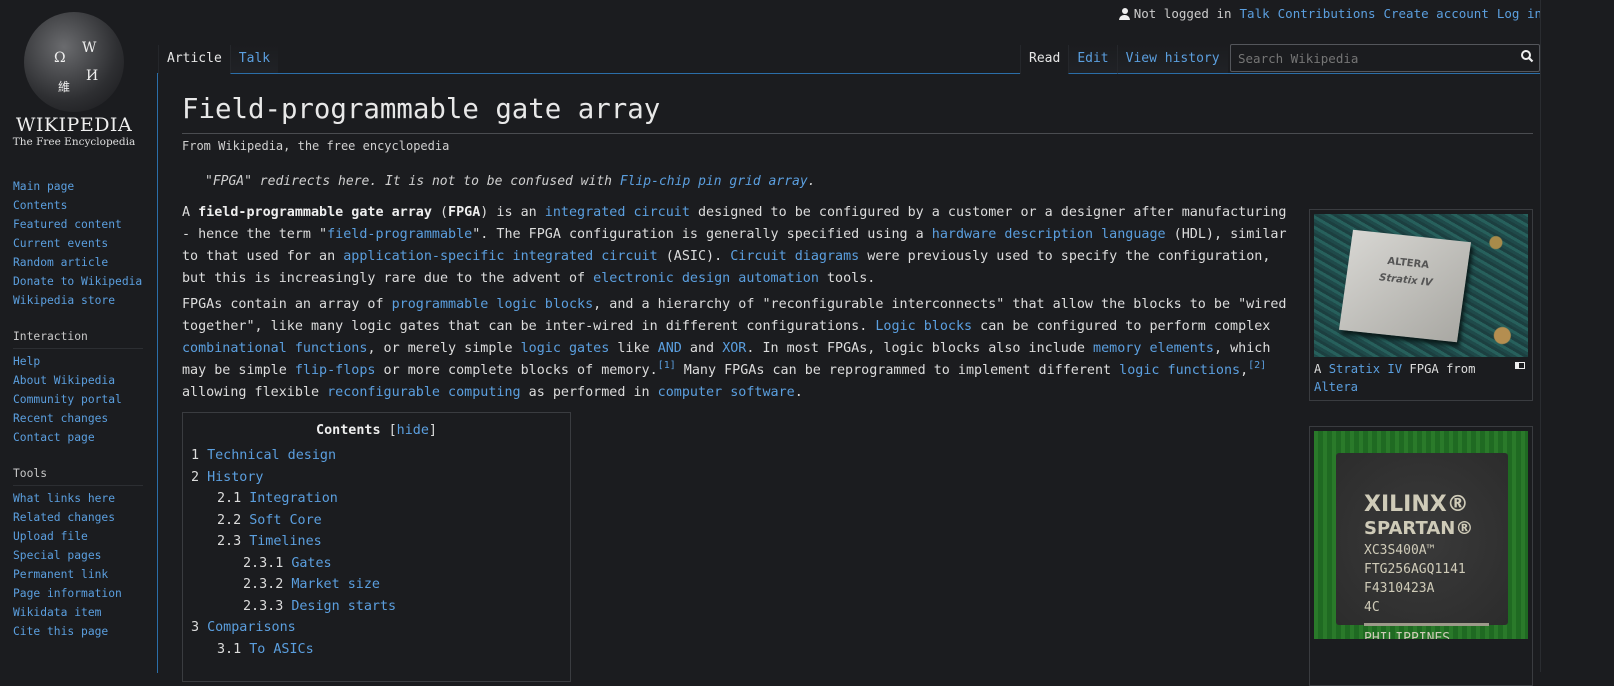 This screenshot has height=686, width=1614. What do you see at coordinates (1124, 13) in the screenshot?
I see `user-icon` at bounding box center [1124, 13].